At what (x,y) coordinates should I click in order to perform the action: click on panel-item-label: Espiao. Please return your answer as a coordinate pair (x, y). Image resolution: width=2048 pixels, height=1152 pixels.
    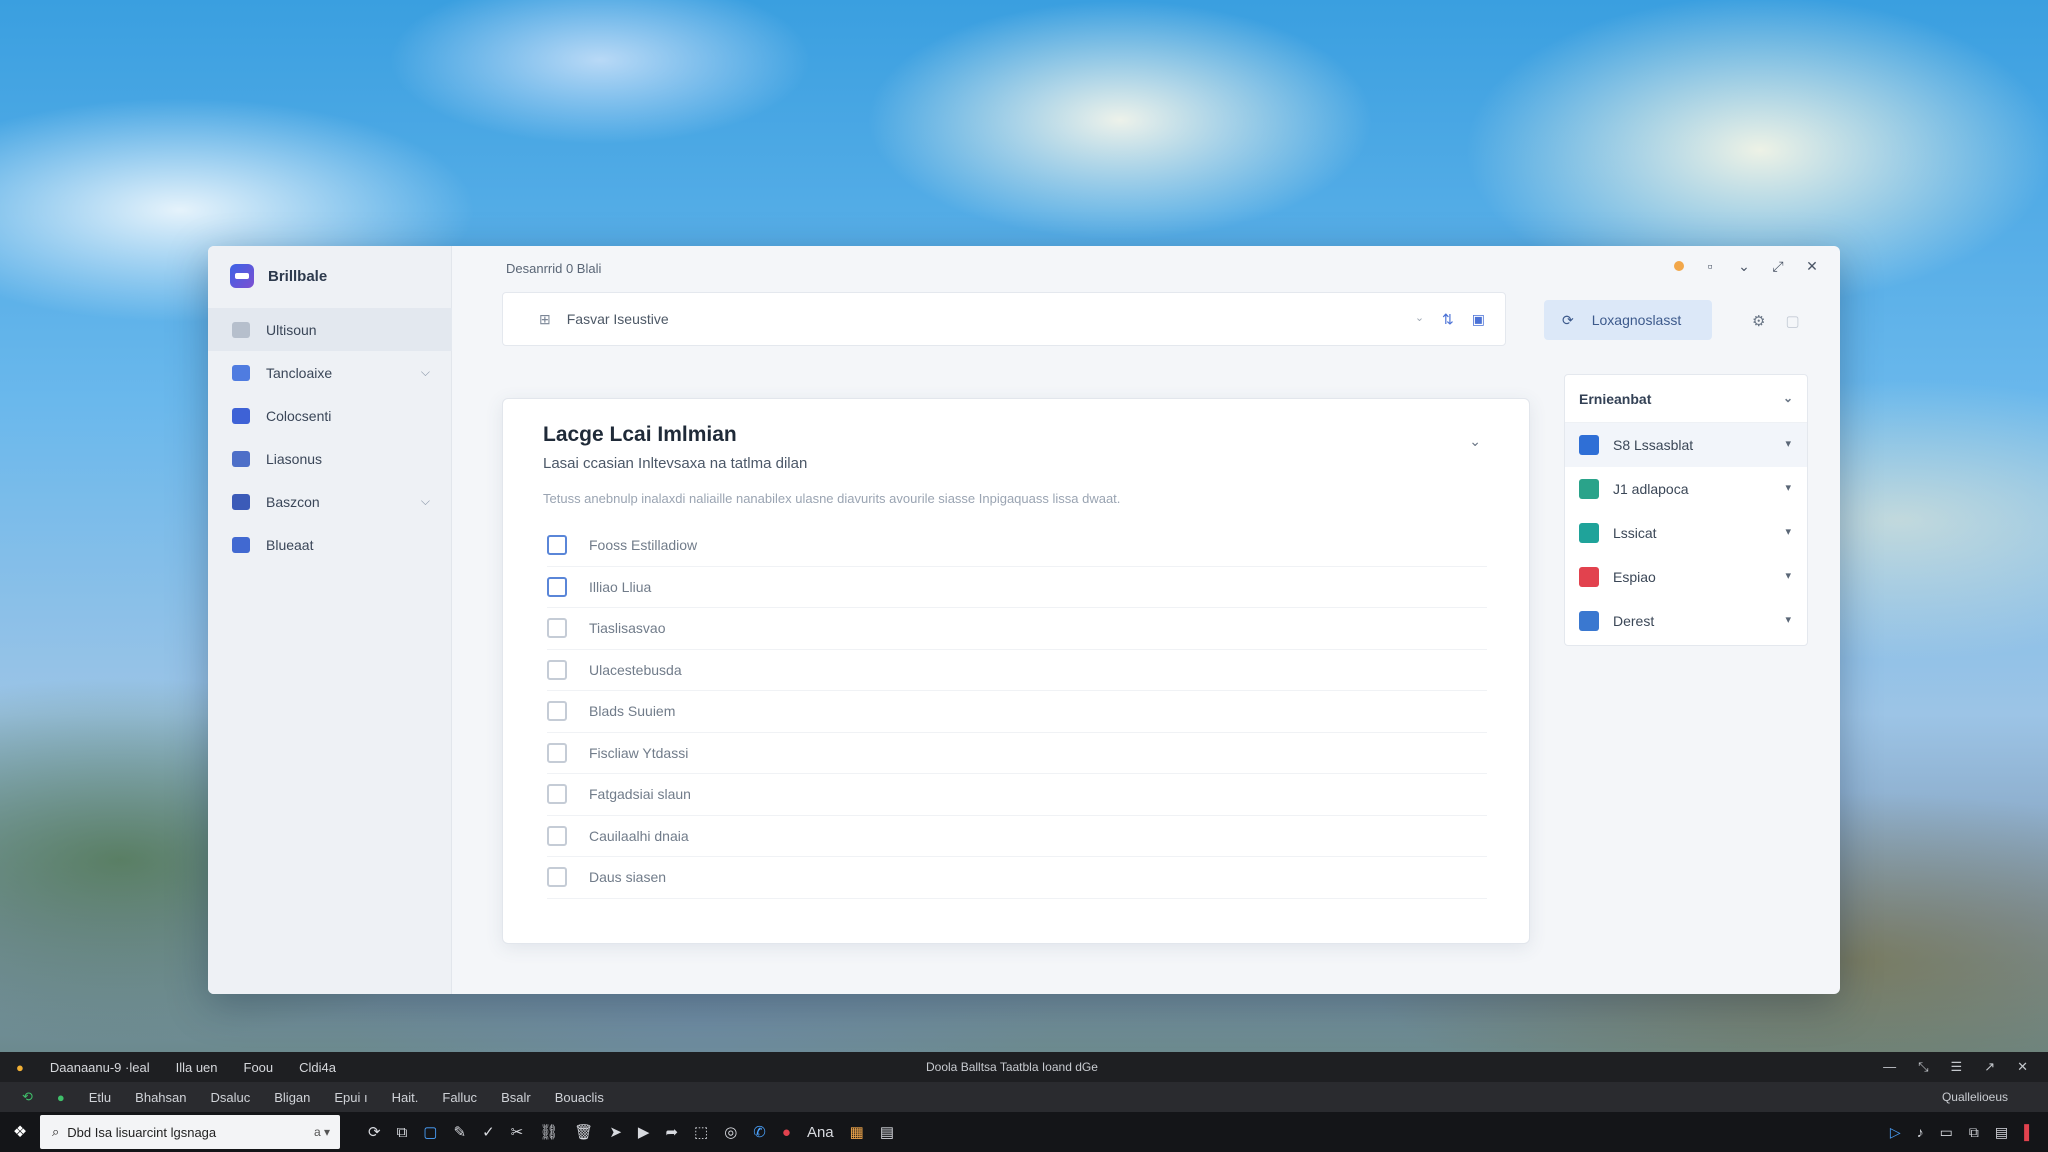
    Looking at the image, I should click on (1634, 577).